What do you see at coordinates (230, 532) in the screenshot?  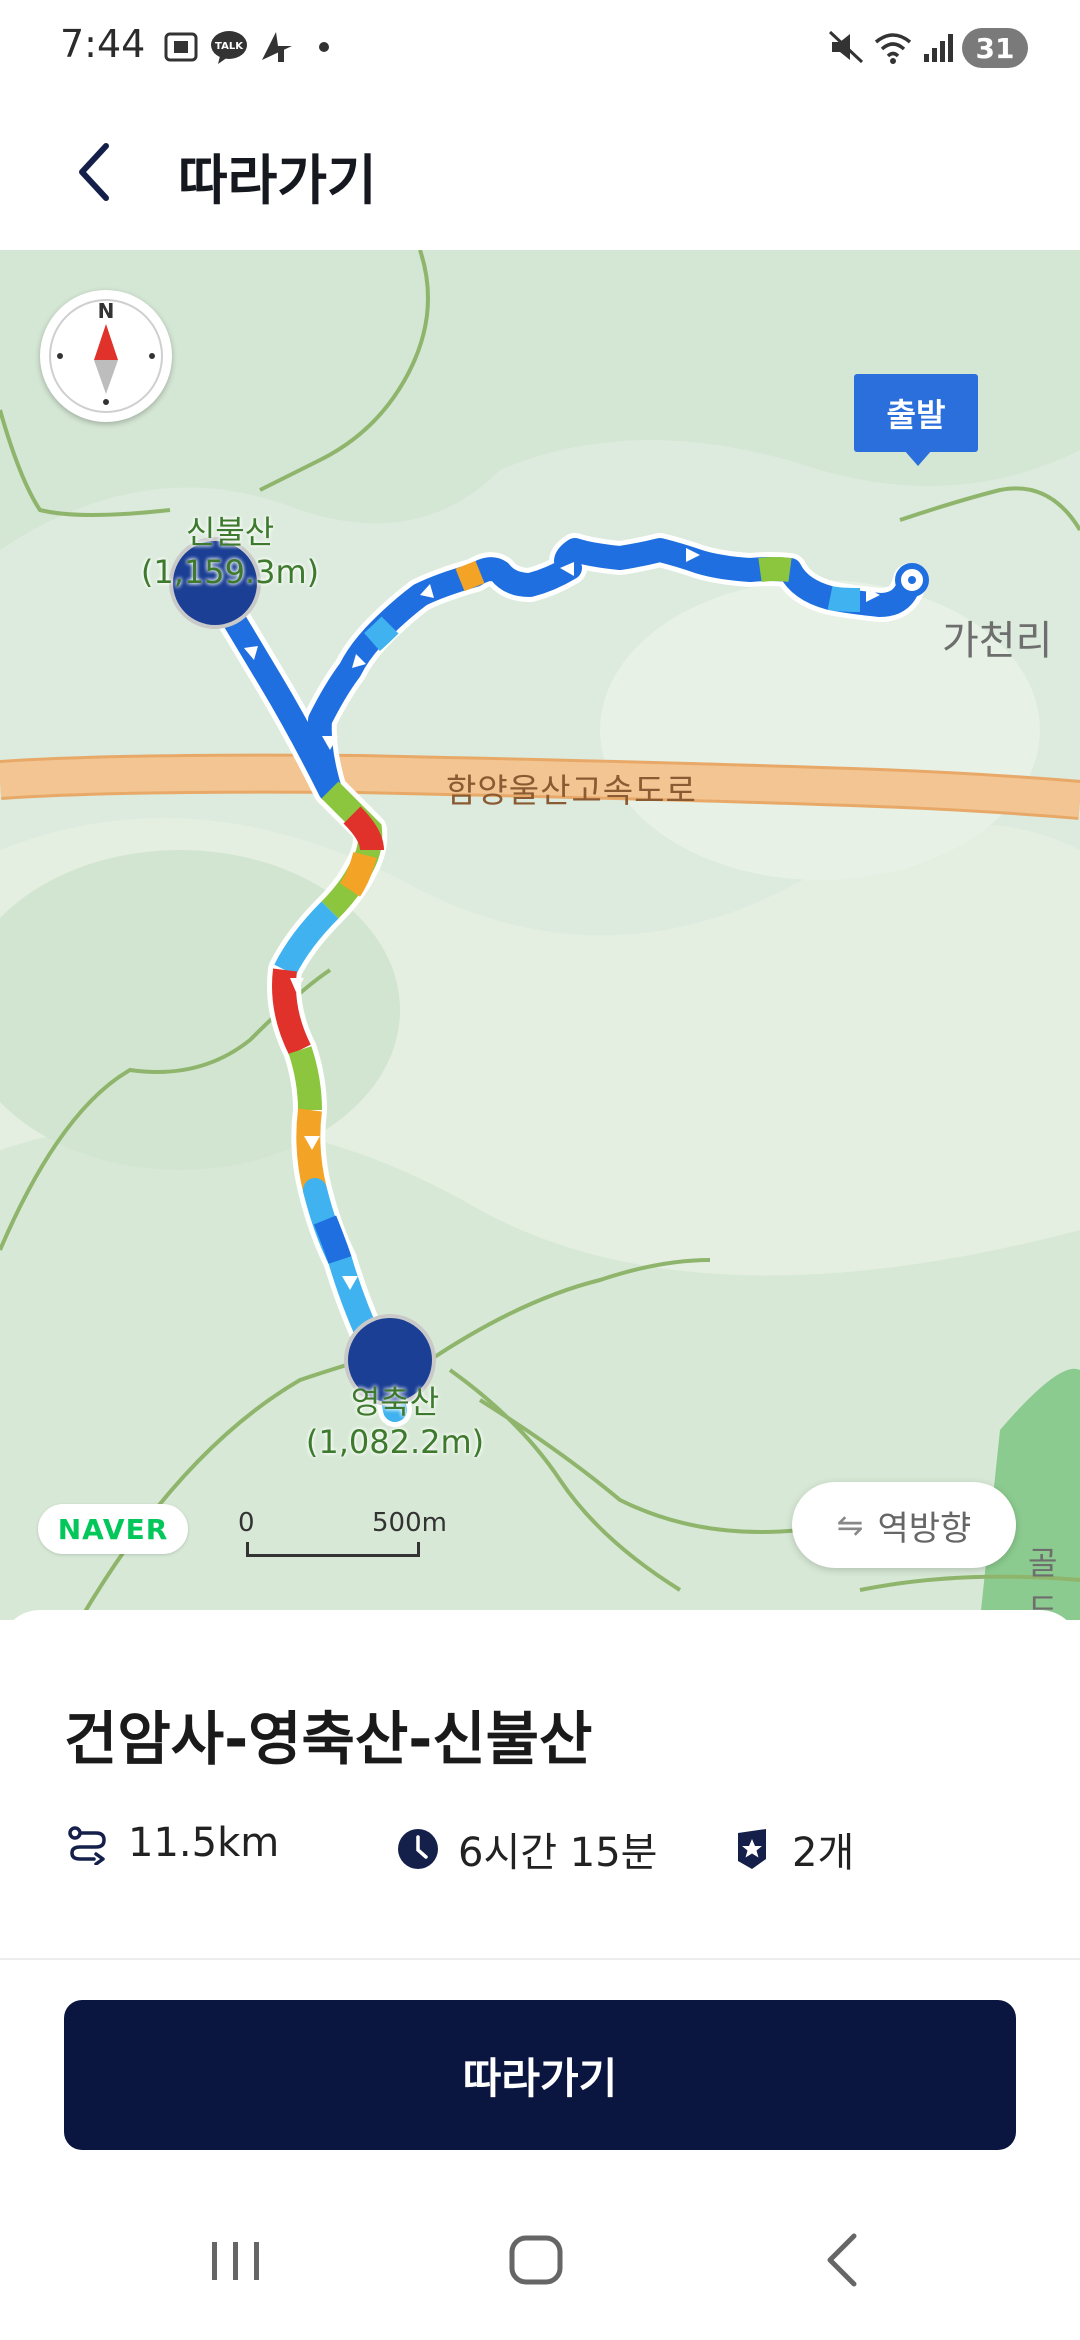 I see `peak-top-name: 신불산` at bounding box center [230, 532].